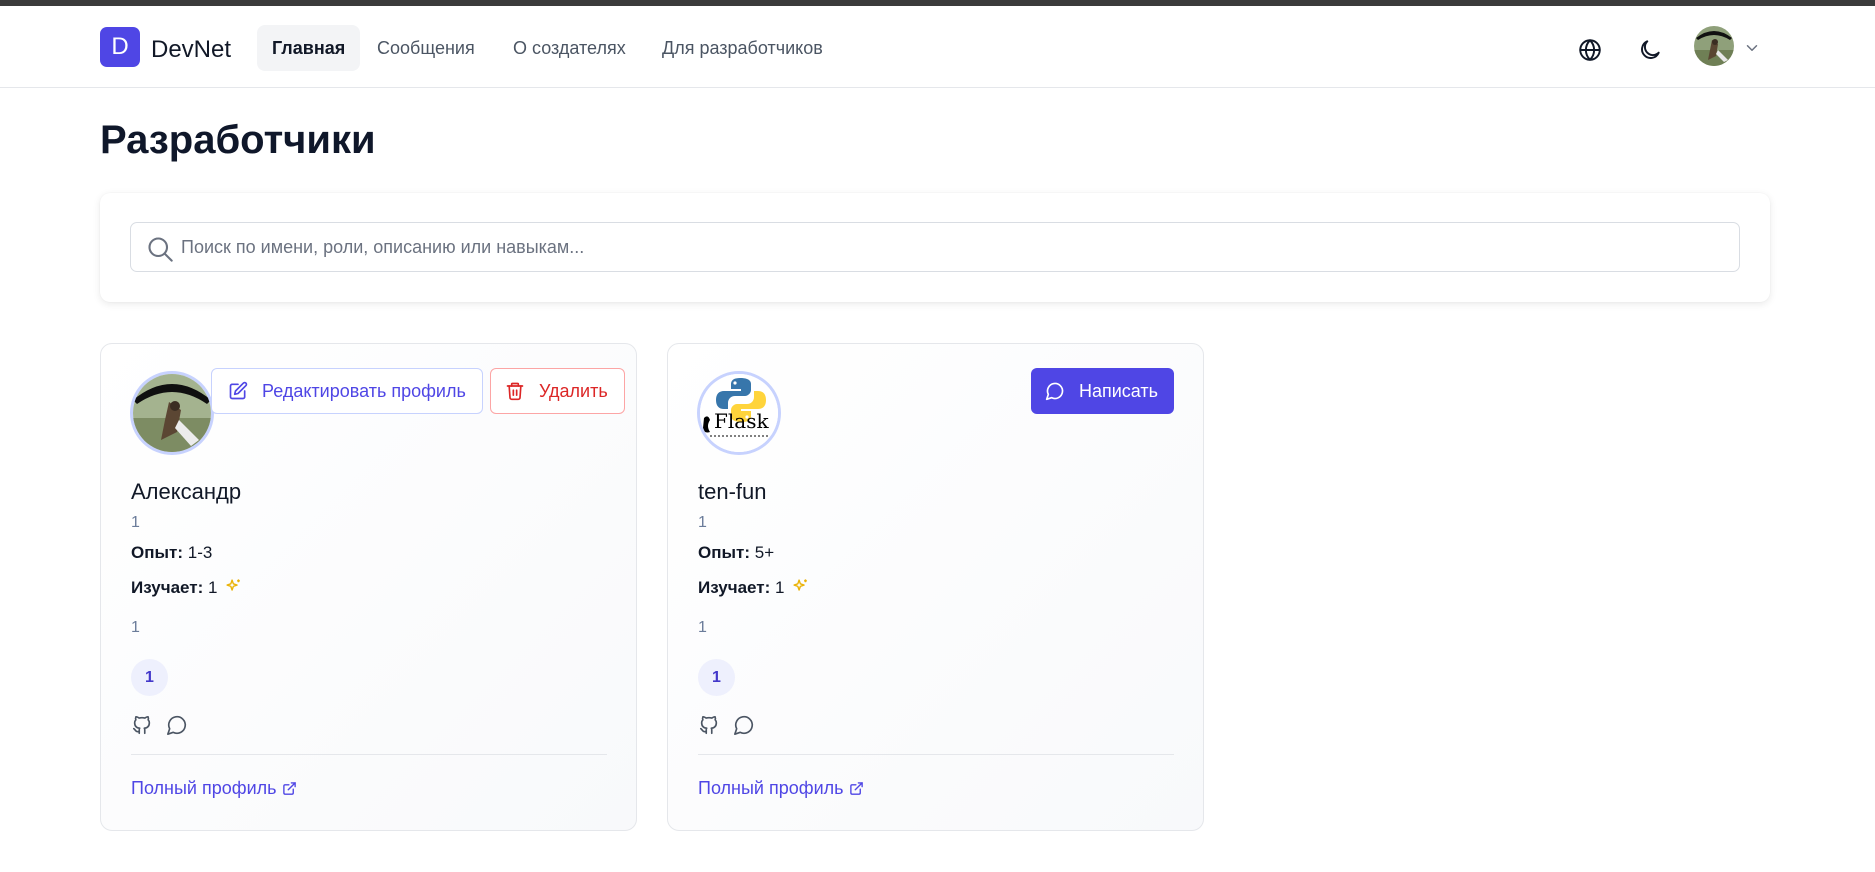  Describe the element at coordinates (1714, 46) in the screenshot. I see `user-avatar` at that location.